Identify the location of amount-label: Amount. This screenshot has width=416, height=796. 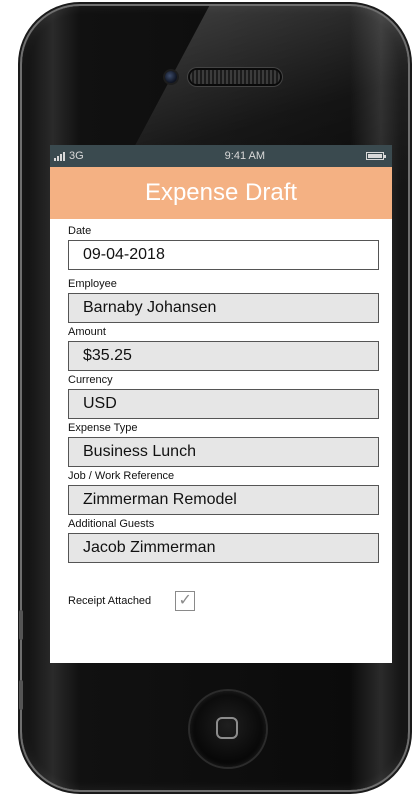
(87, 332).